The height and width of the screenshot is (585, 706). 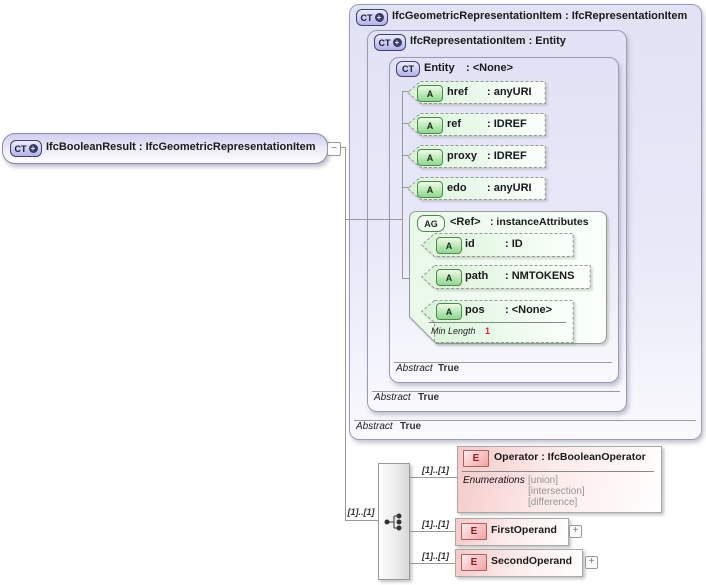 I want to click on sequence-icon, so click(x=393, y=522).